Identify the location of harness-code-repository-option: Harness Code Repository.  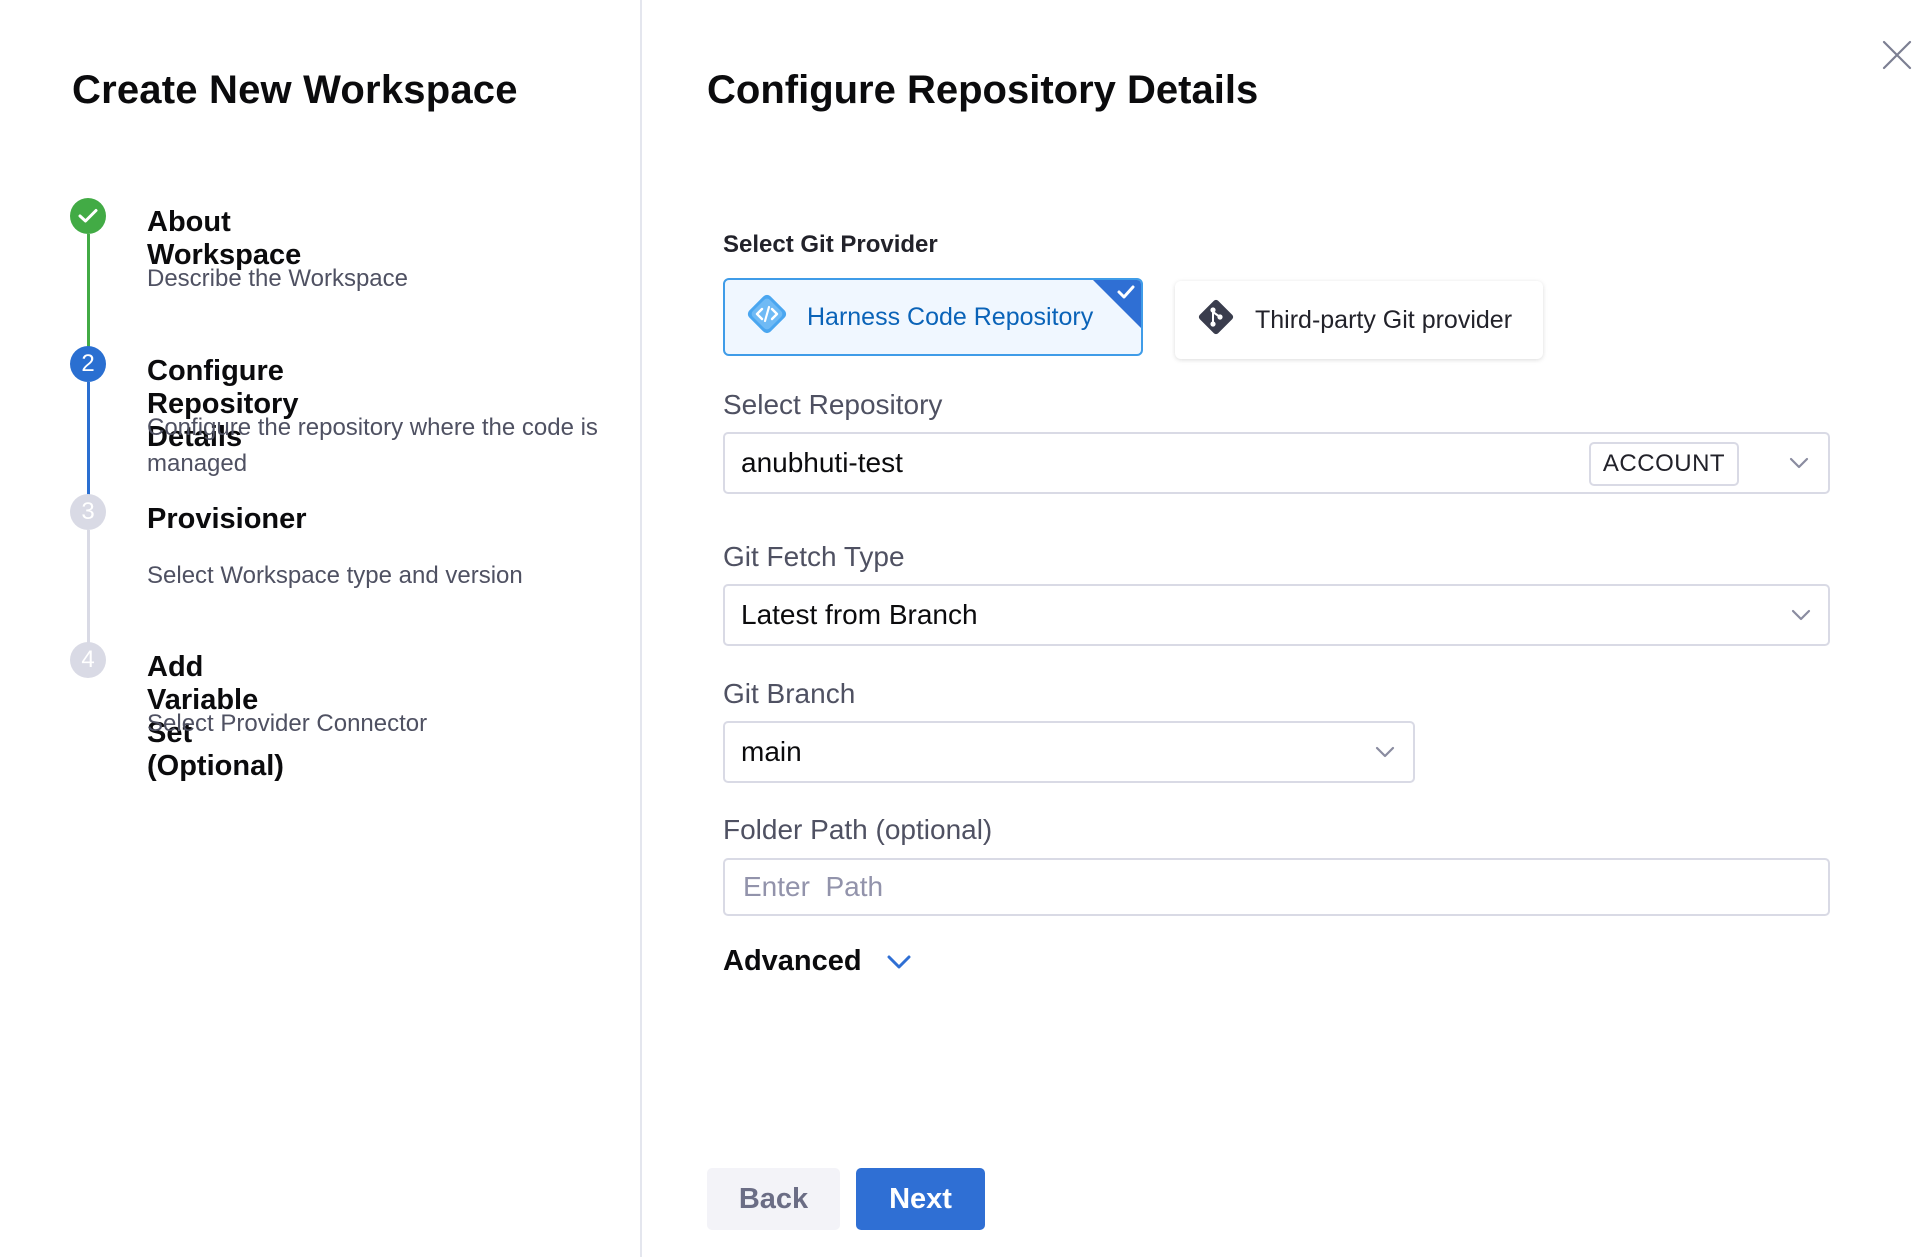
(933, 317).